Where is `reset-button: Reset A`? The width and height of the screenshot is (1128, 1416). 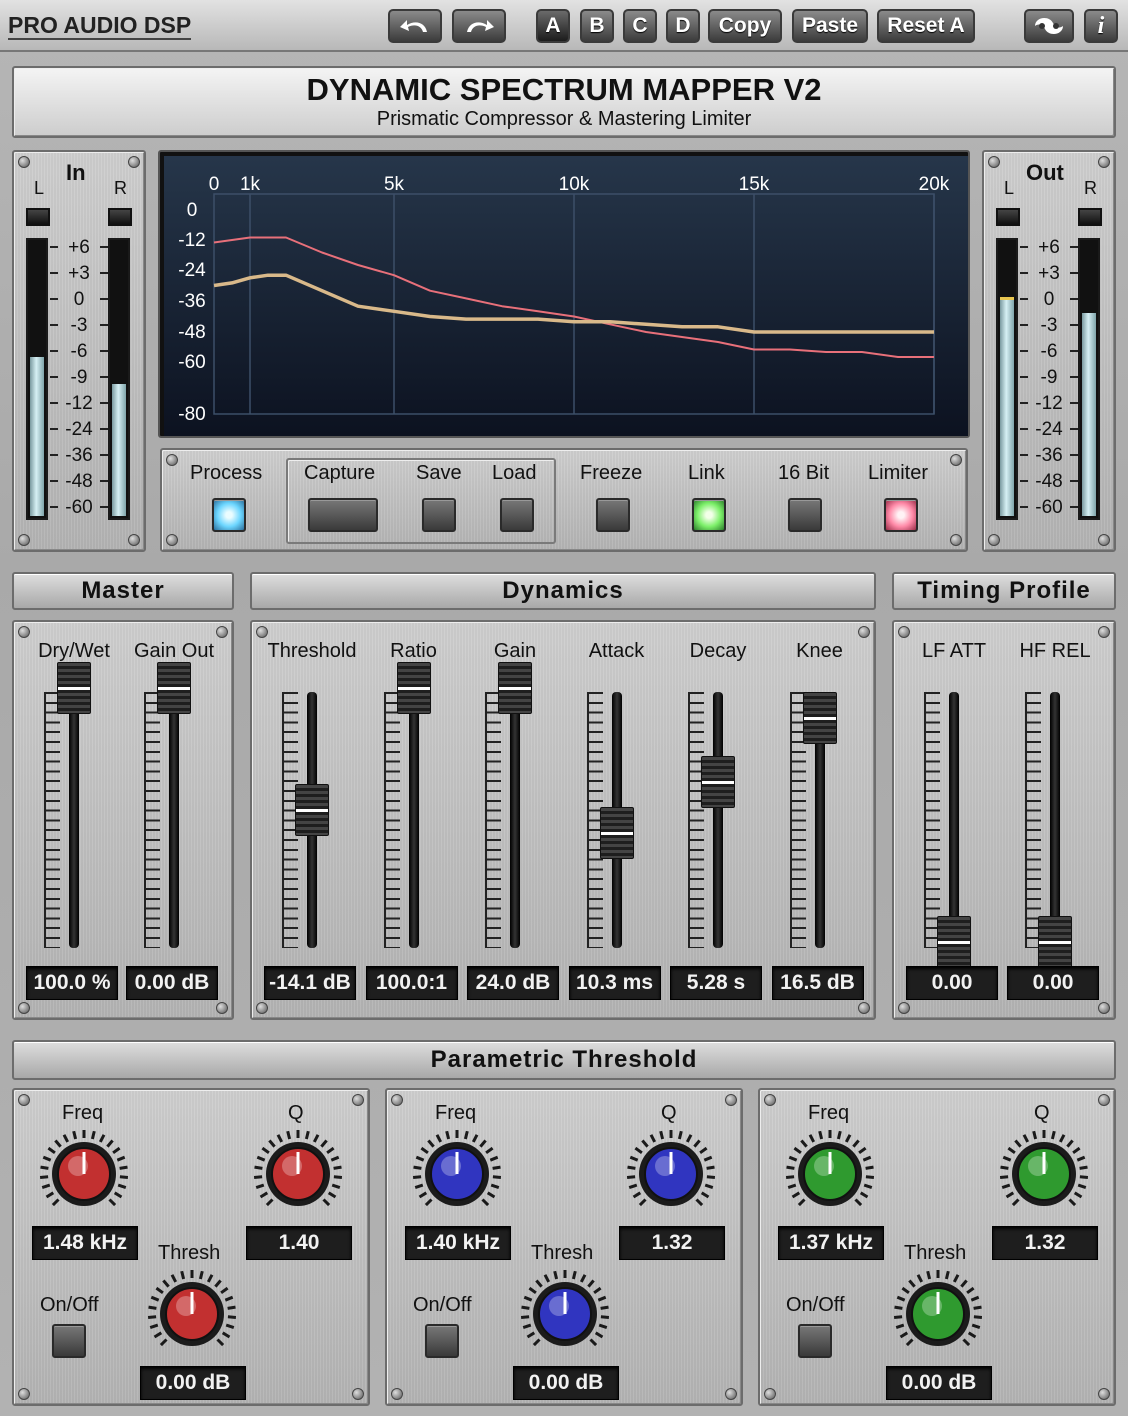
reset-button: Reset A is located at coordinates (926, 26).